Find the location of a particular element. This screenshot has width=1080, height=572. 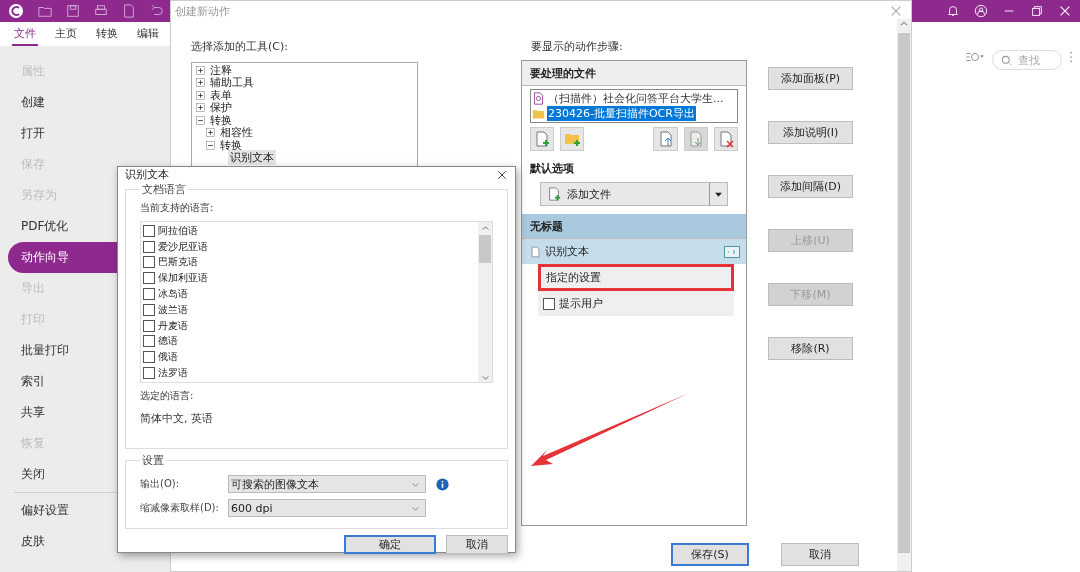

dialog-title: 识别文本 is located at coordinates (147, 174).